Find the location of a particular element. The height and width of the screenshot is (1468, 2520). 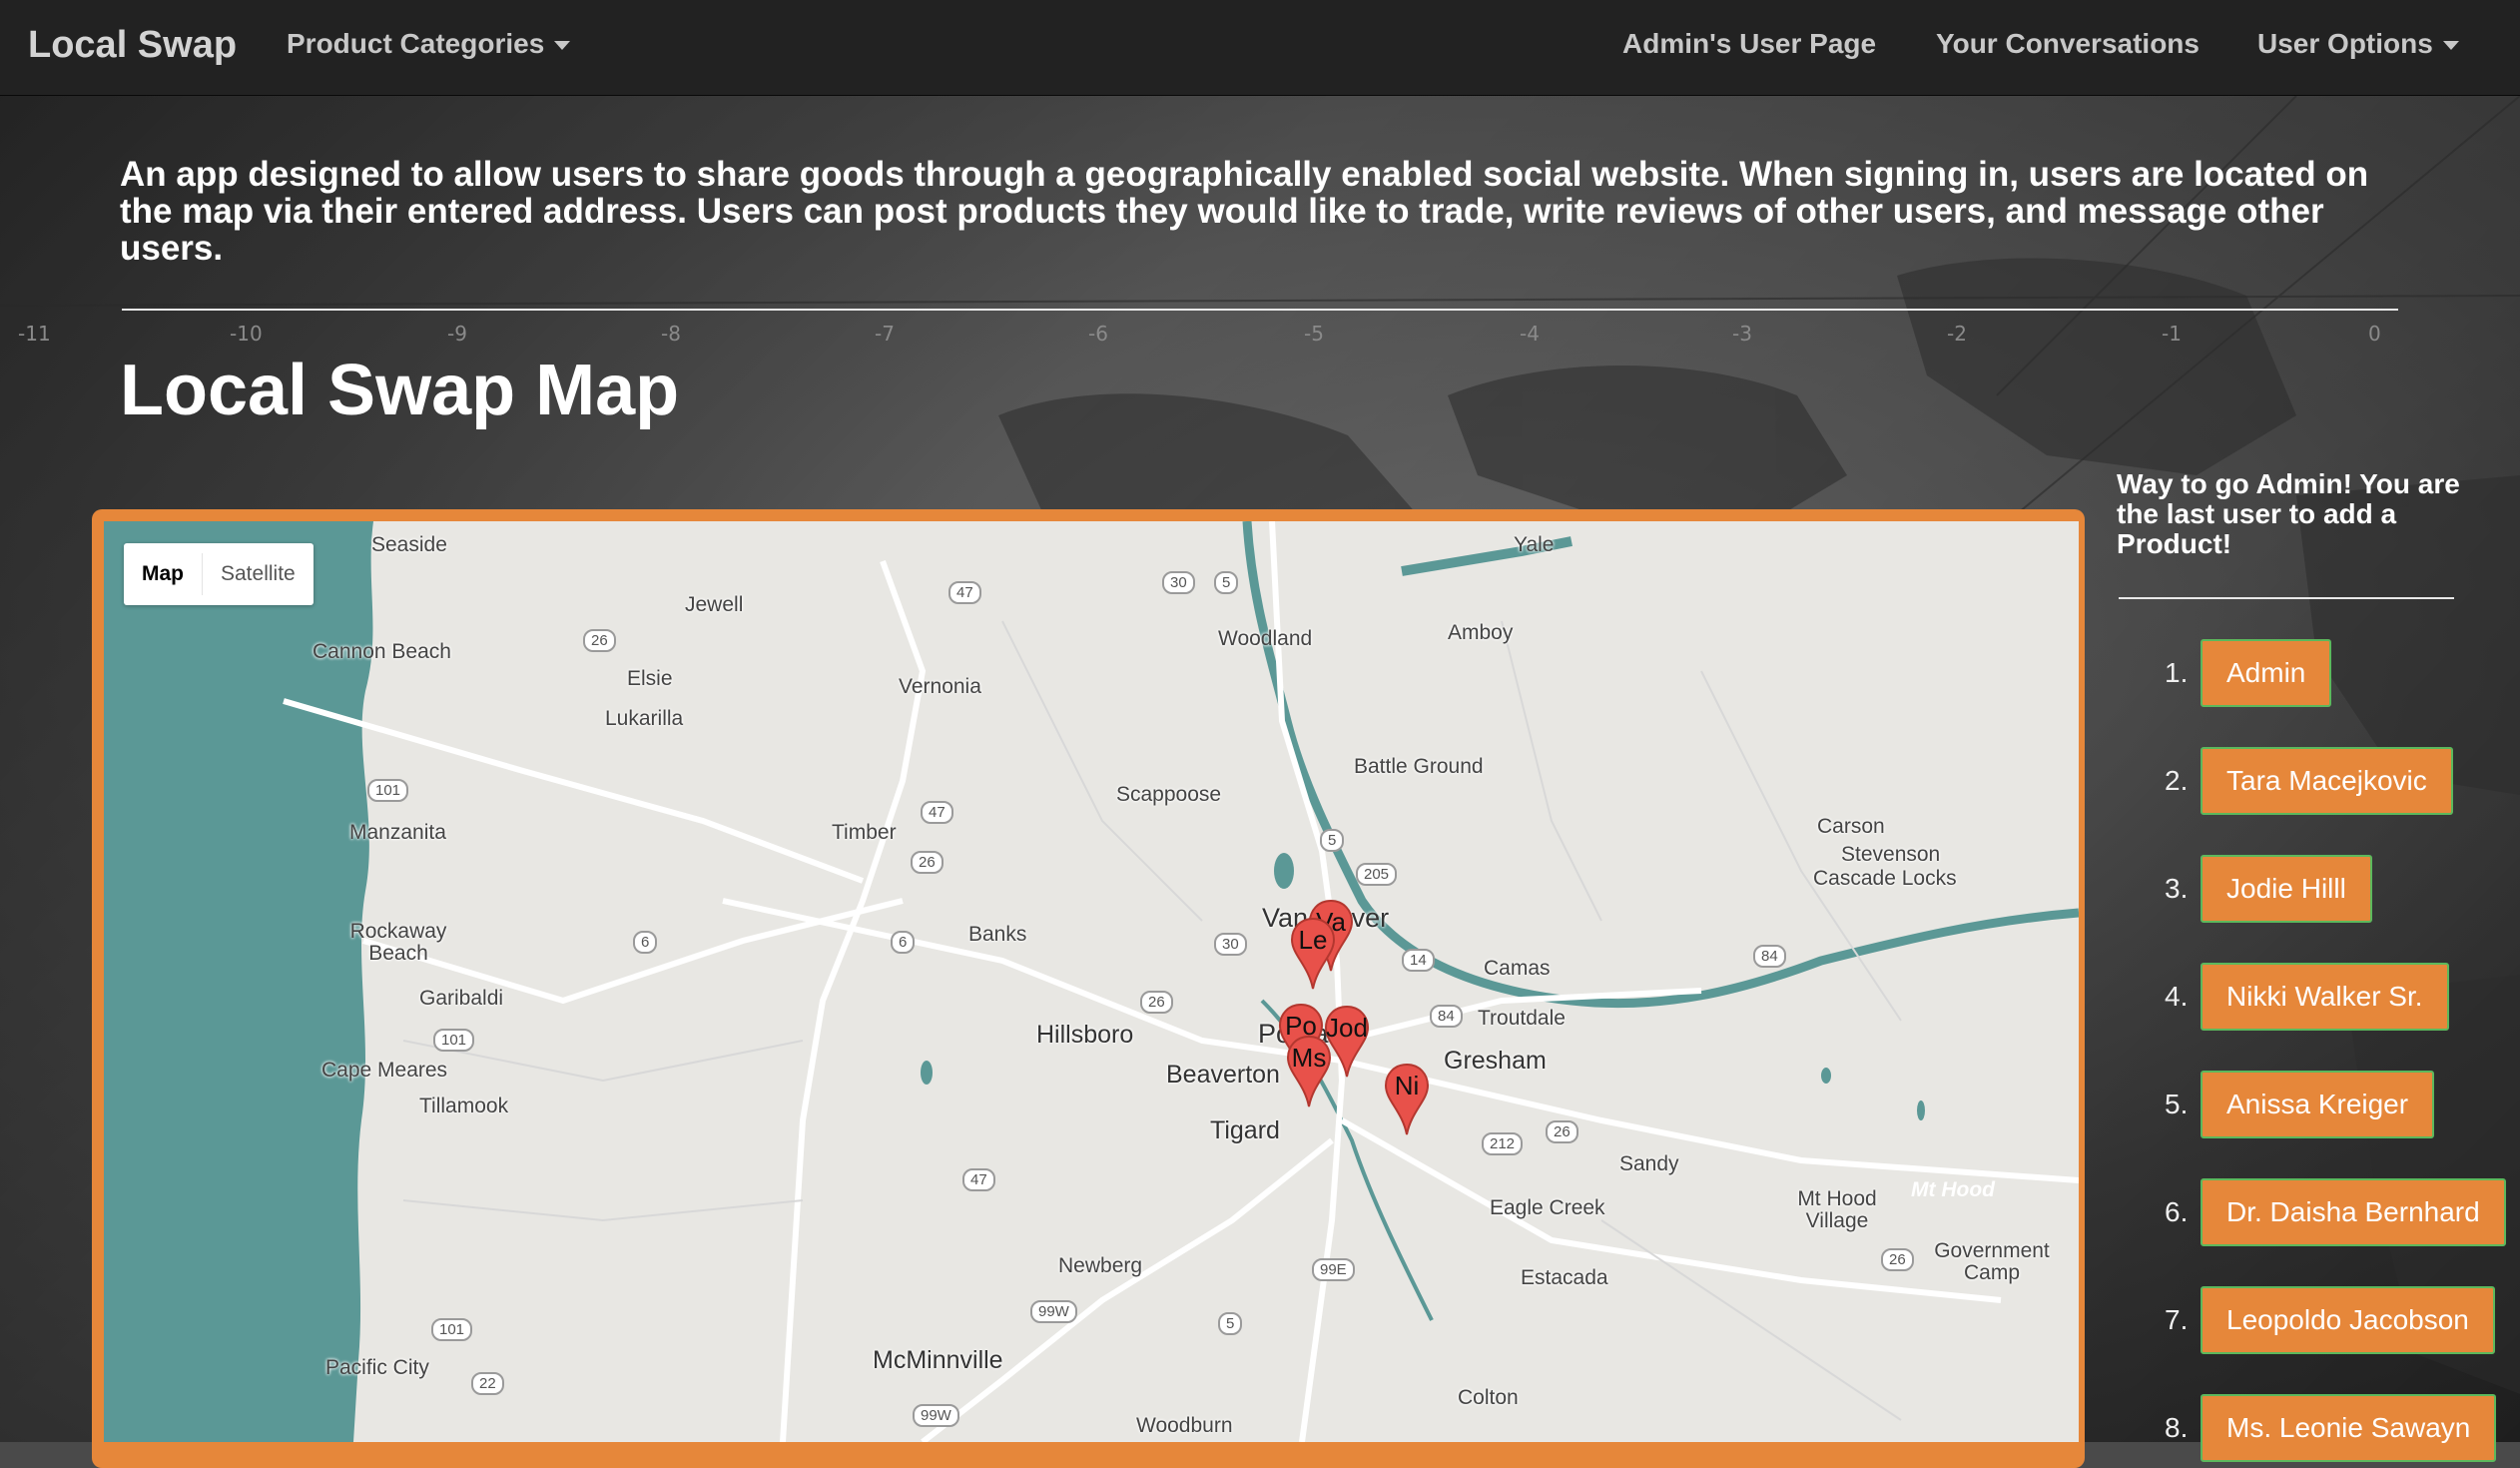

map-label: Lukarilla is located at coordinates (644, 719).